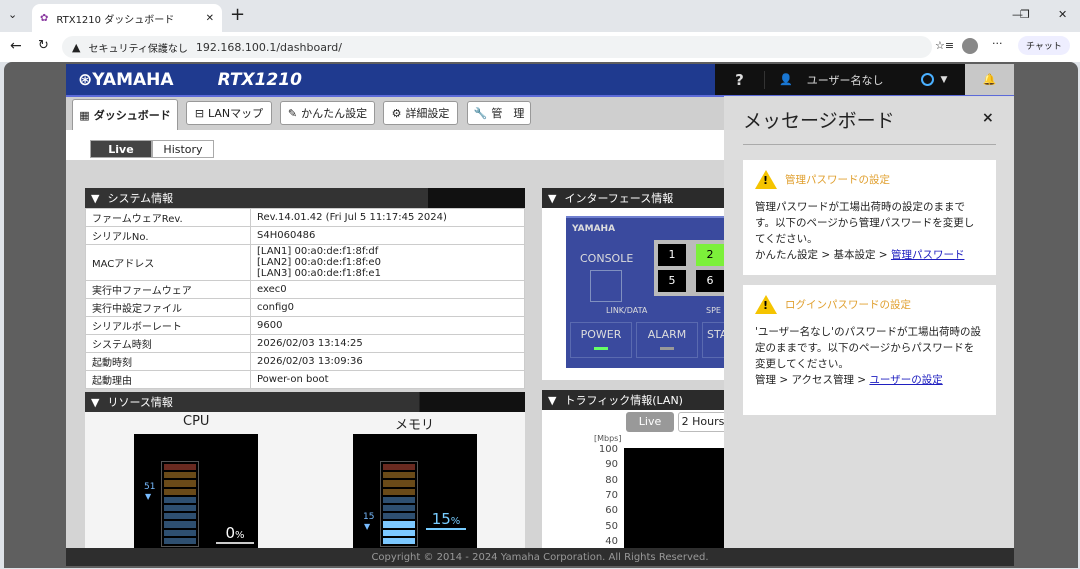 This screenshot has height=569, width=1080. Describe the element at coordinates (305, 379) in the screenshot. I see `table-row: 起動理由 Power-on boot` at that location.